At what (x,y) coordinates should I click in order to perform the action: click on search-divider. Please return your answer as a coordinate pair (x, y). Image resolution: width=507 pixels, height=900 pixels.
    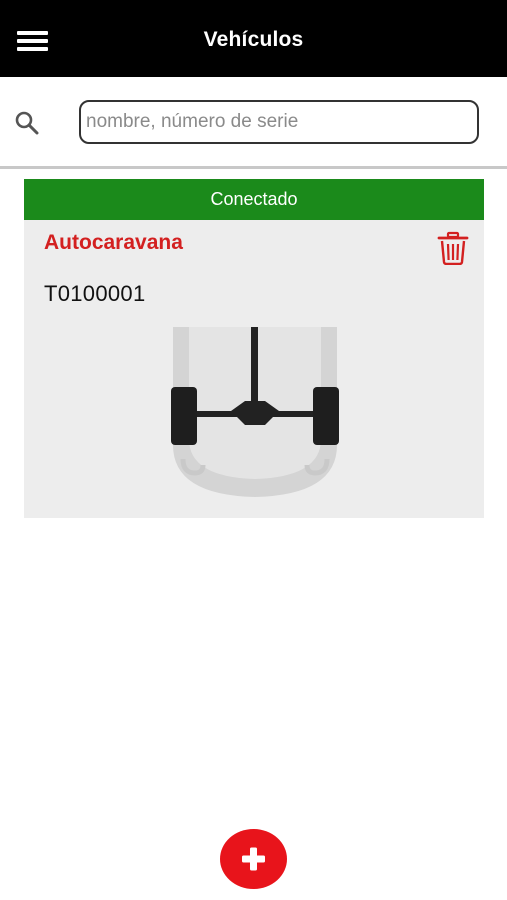
    Looking at the image, I should click on (253, 167).